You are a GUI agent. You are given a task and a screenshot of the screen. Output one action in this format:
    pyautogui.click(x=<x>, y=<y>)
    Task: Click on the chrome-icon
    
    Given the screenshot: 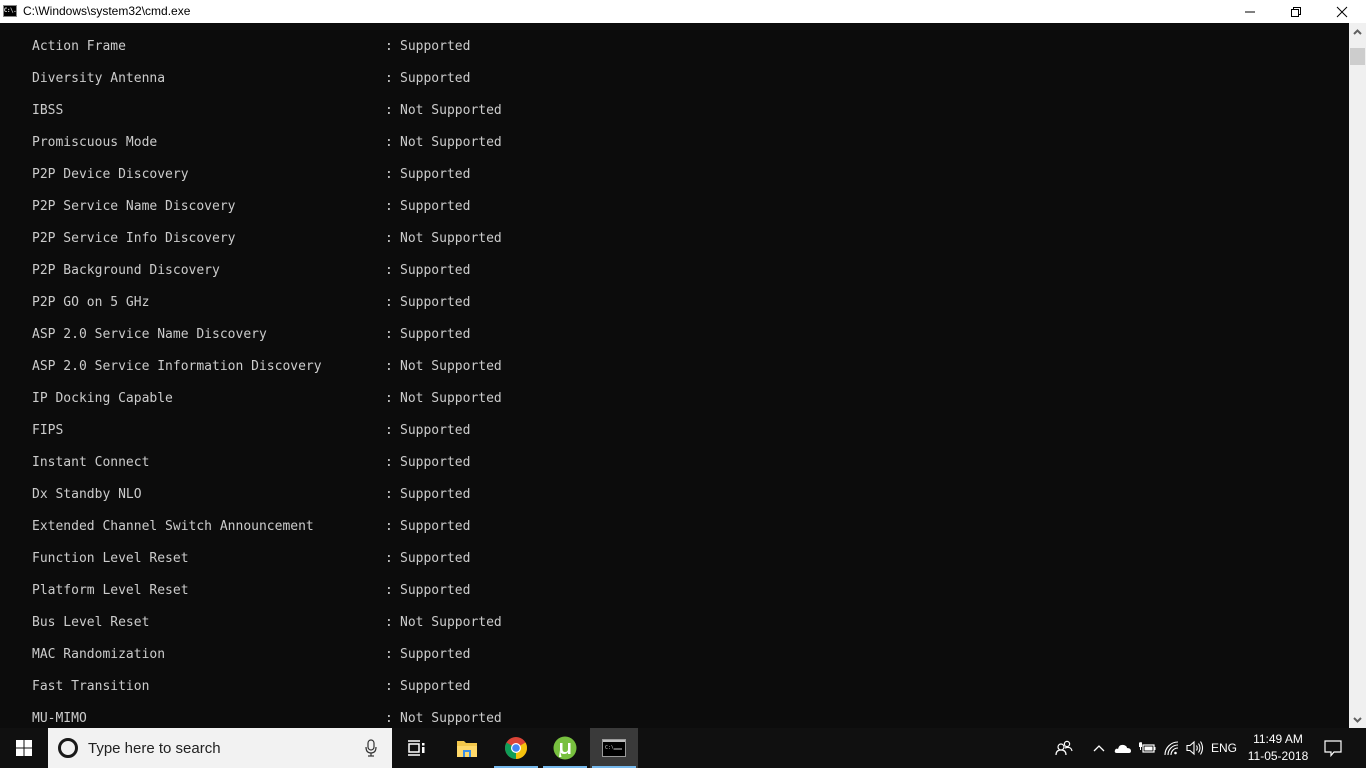 What is the action you would take?
    pyautogui.click(x=516, y=748)
    